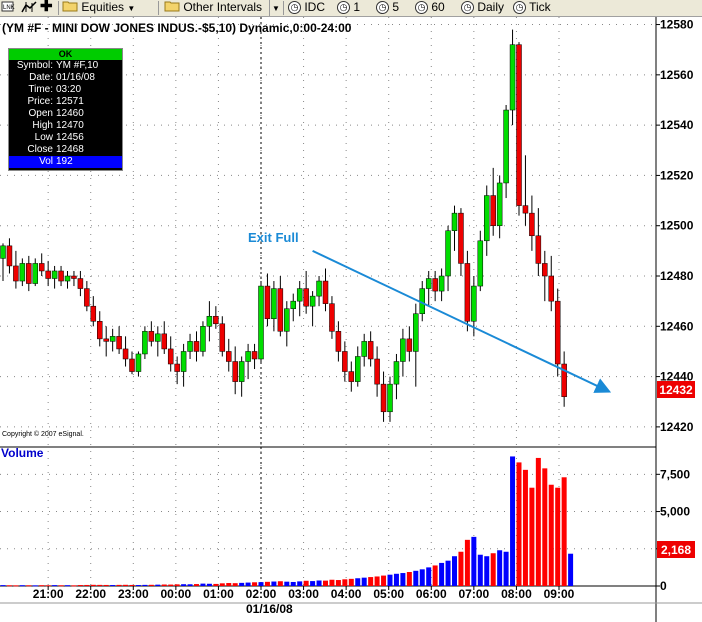 This screenshot has width=702, height=622. I want to click on volume-tick-label: 7,500, so click(675, 474).